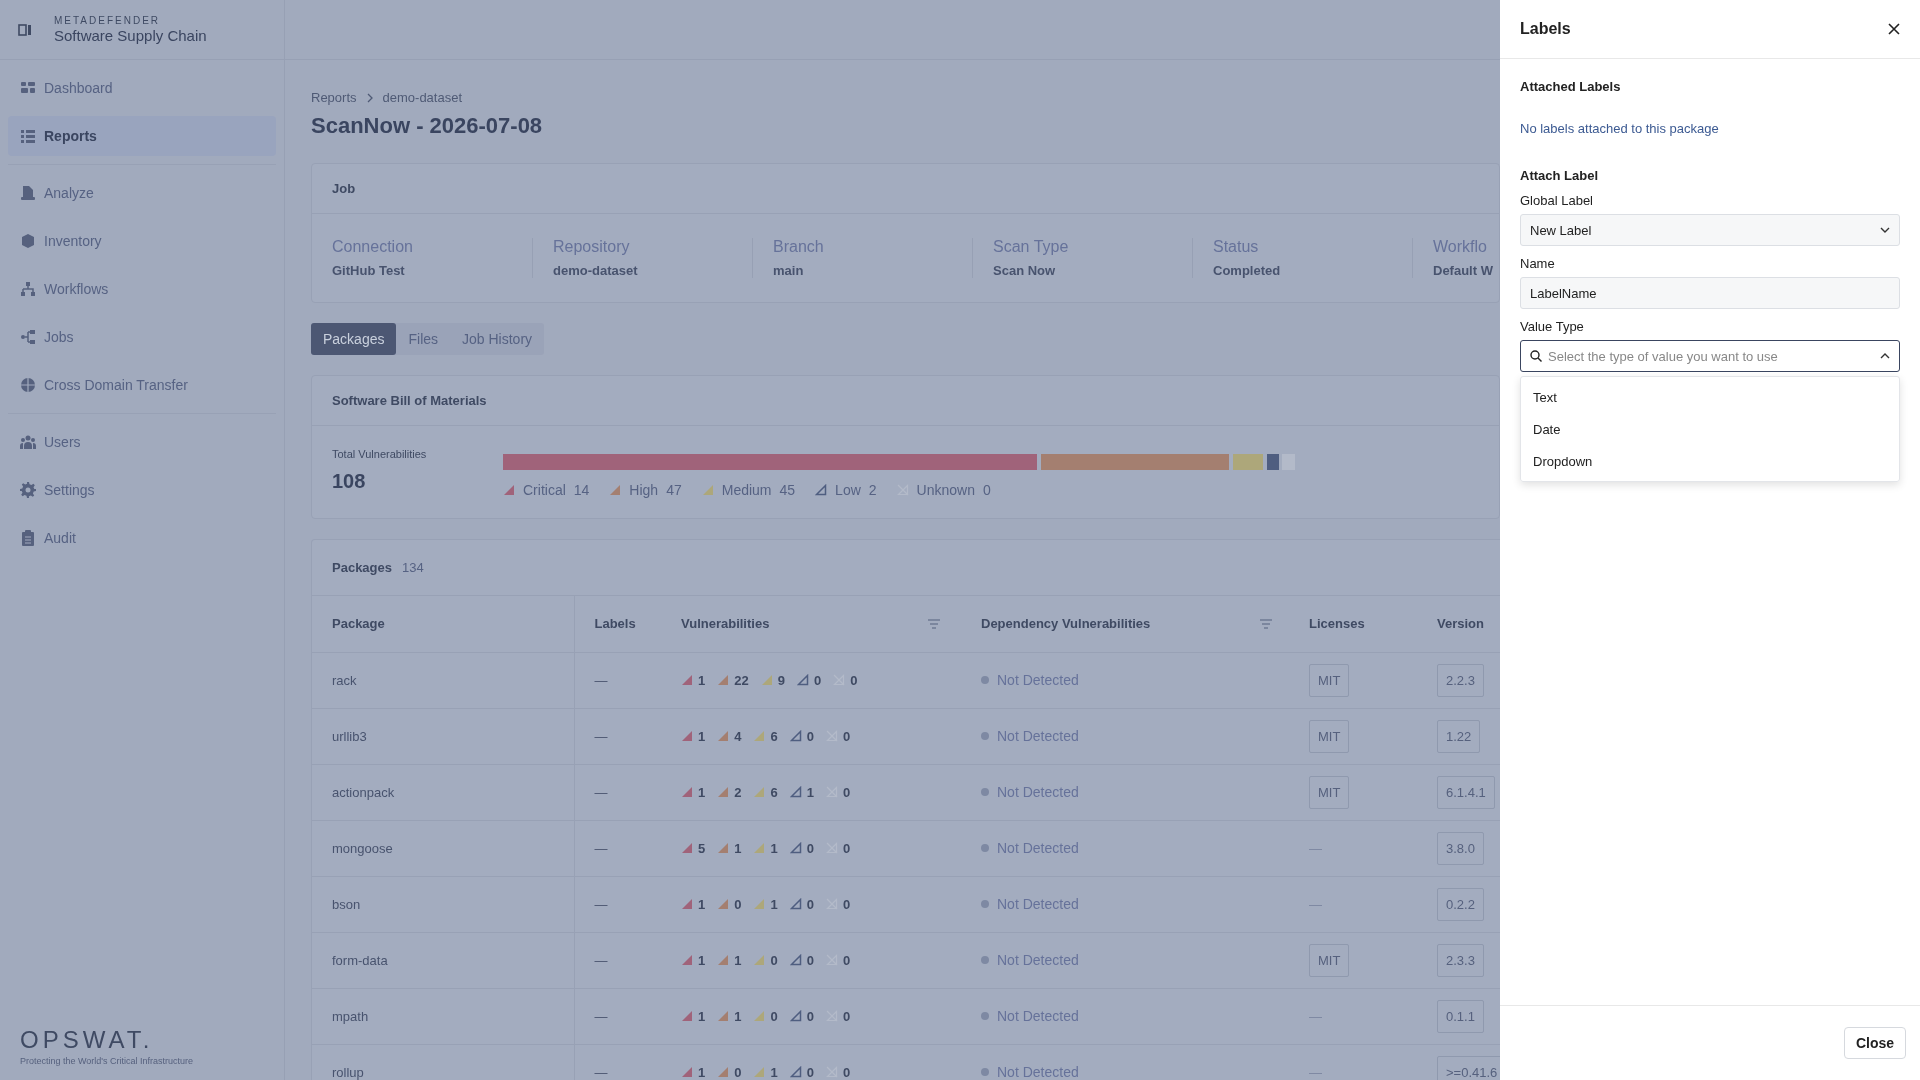  Describe the element at coordinates (1571, 86) in the screenshot. I see `section-title: Attached Labels` at that location.